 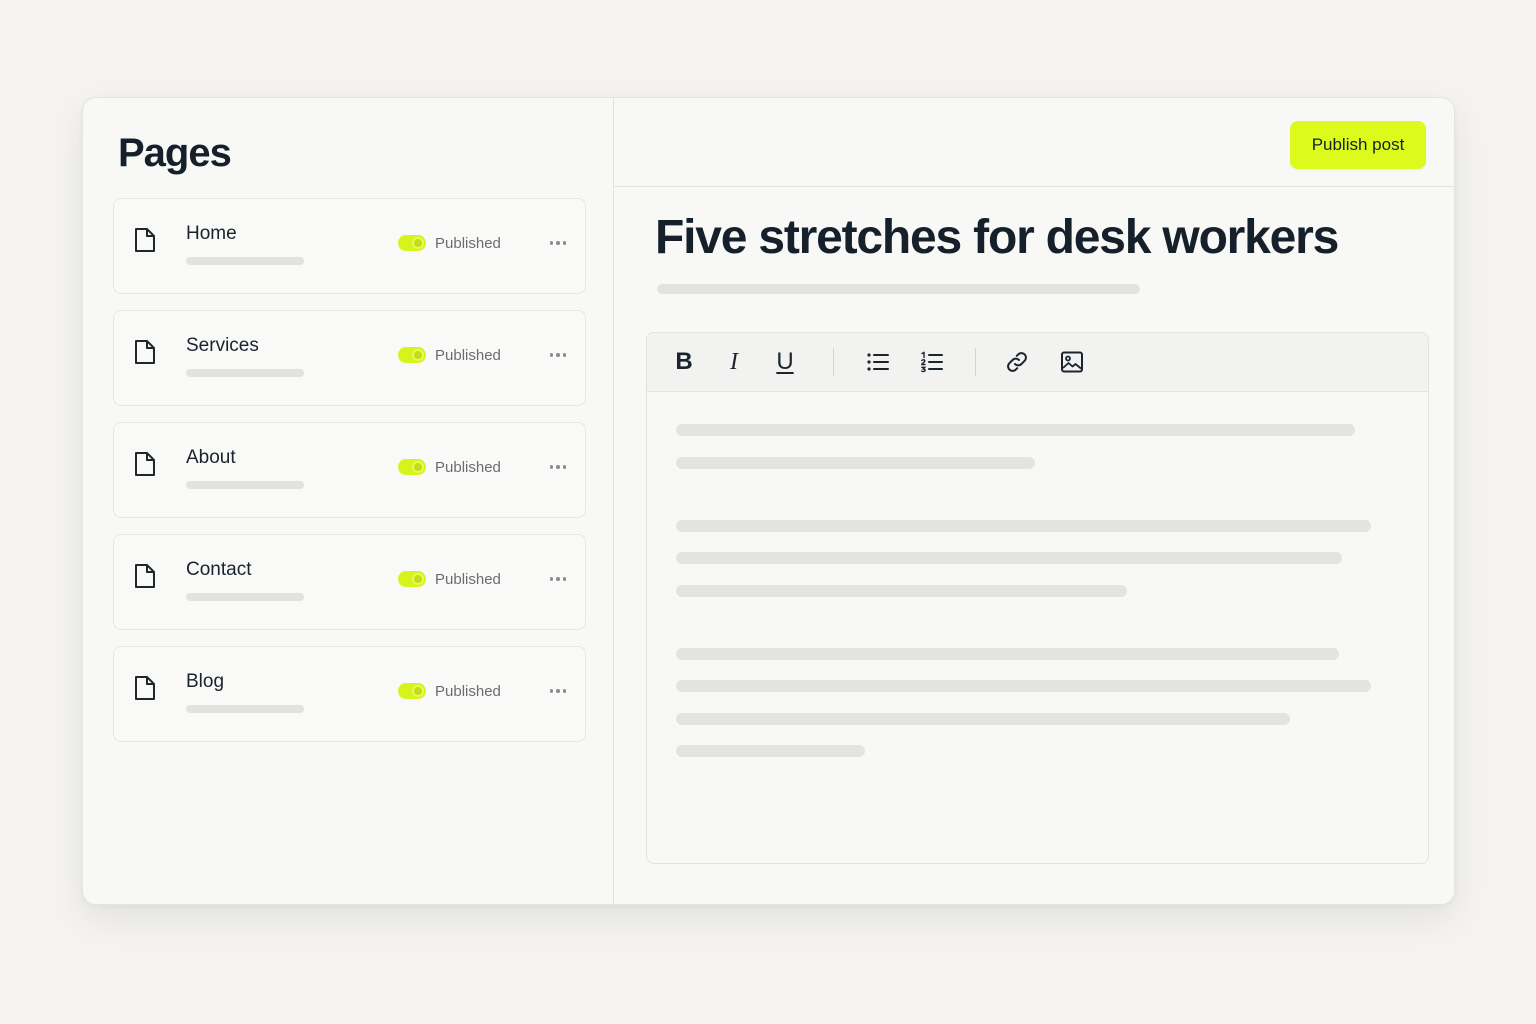 What do you see at coordinates (997, 237) in the screenshot?
I see `post-title: Five stretches for desk workers` at bounding box center [997, 237].